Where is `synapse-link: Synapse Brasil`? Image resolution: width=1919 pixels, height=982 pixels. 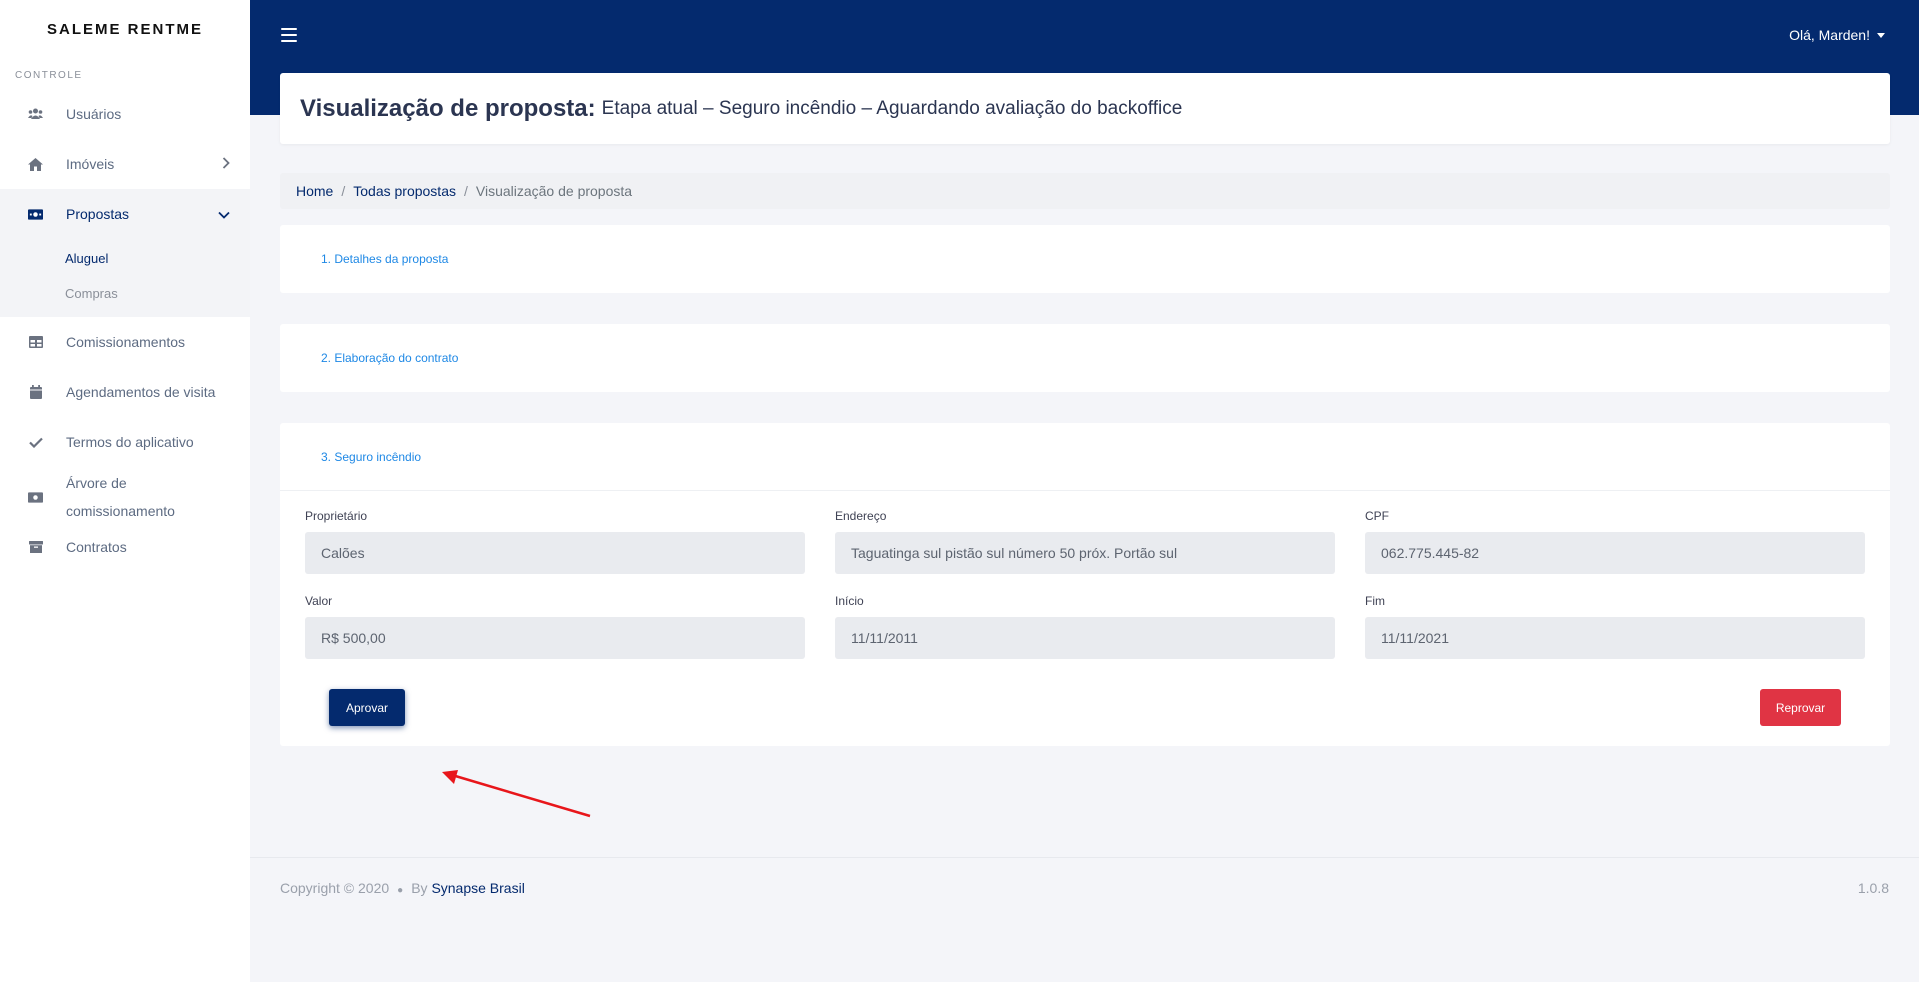 synapse-link: Synapse Brasil is located at coordinates (477, 888).